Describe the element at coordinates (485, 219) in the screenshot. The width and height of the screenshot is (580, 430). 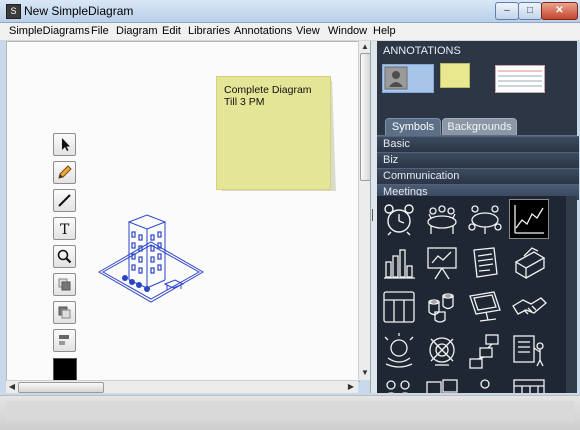
I see `round-table-icon` at that location.